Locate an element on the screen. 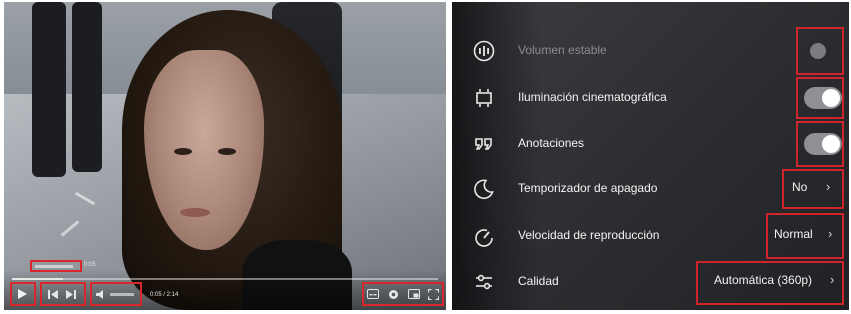 The image size is (851, 314). menu-item-quality: Calidad Automática (360p) › is located at coordinates (650, 282).